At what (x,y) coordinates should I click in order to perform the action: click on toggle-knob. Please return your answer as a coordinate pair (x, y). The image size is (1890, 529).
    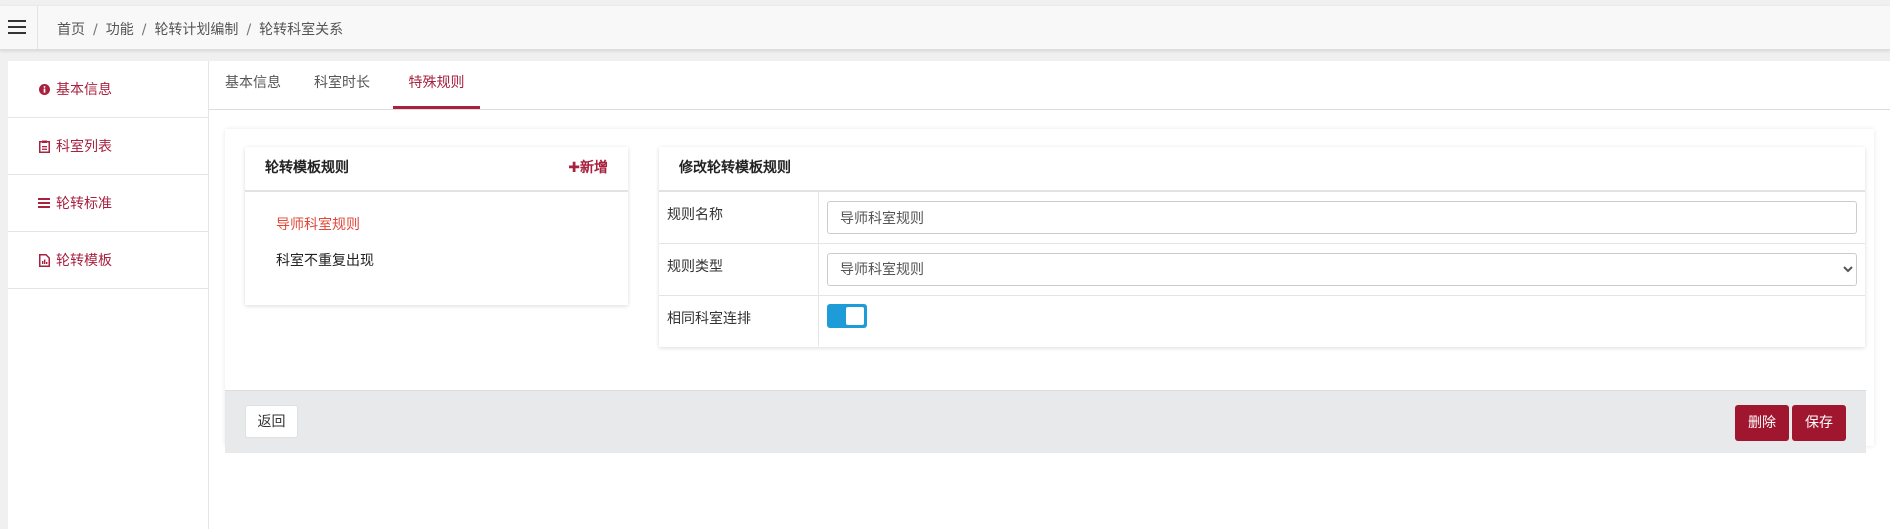
    Looking at the image, I should click on (855, 316).